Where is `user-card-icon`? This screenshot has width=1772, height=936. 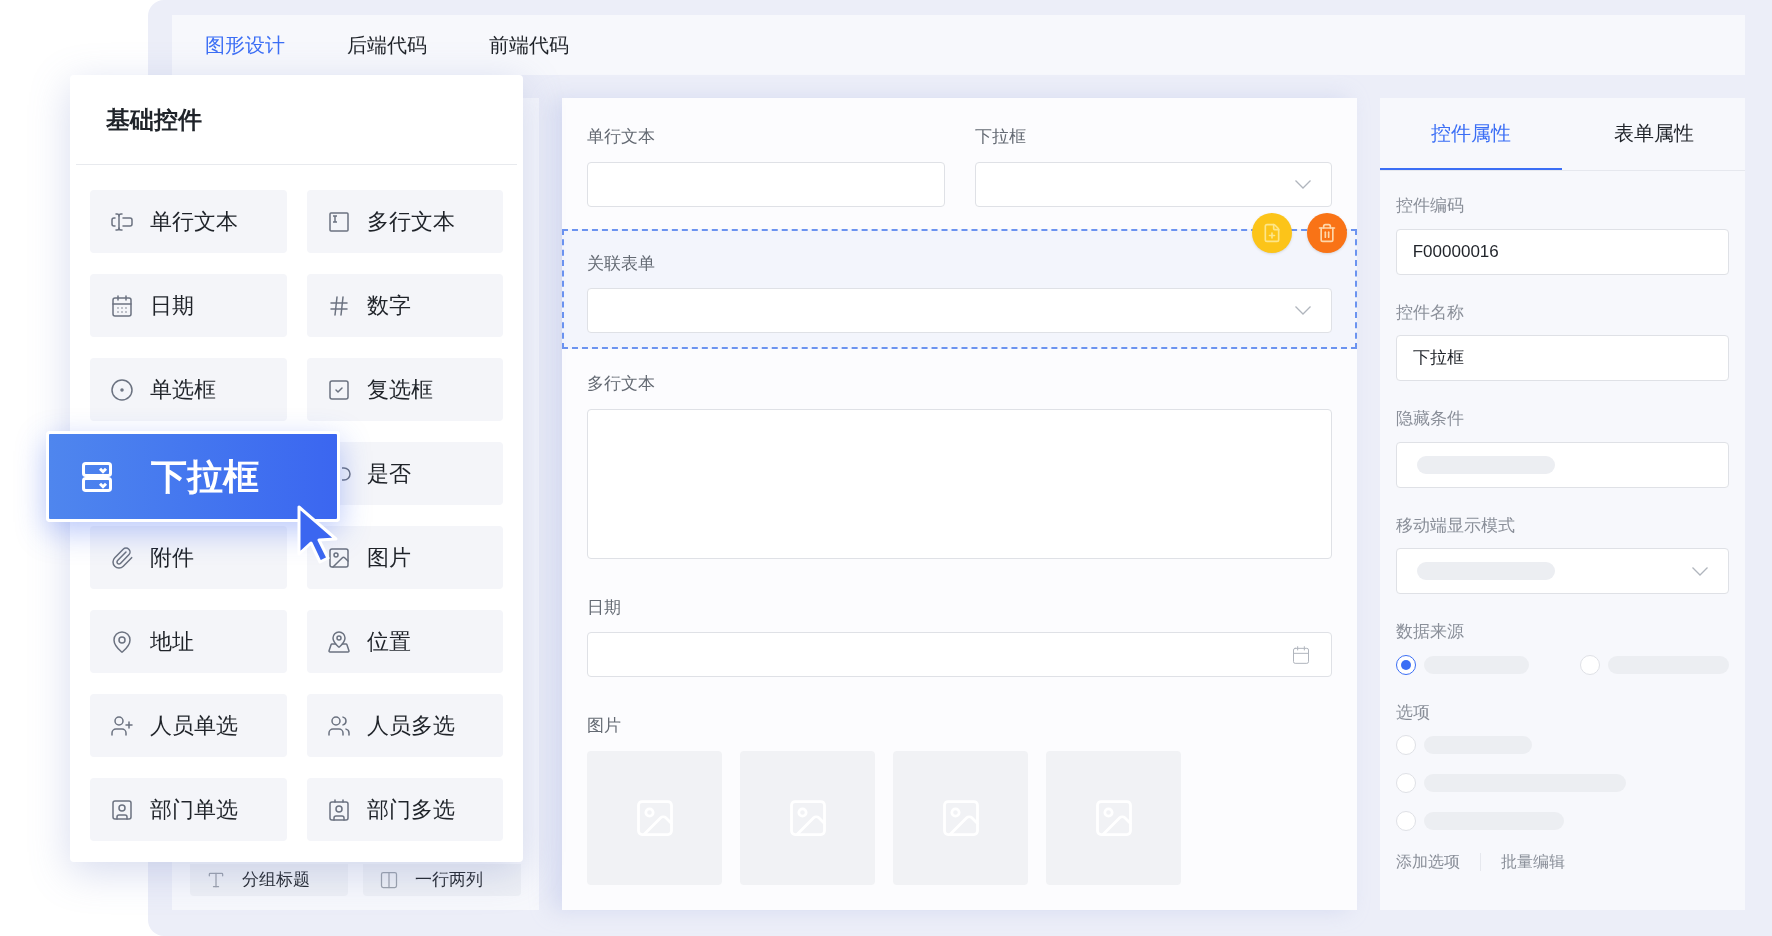
user-card-icon is located at coordinates (122, 809).